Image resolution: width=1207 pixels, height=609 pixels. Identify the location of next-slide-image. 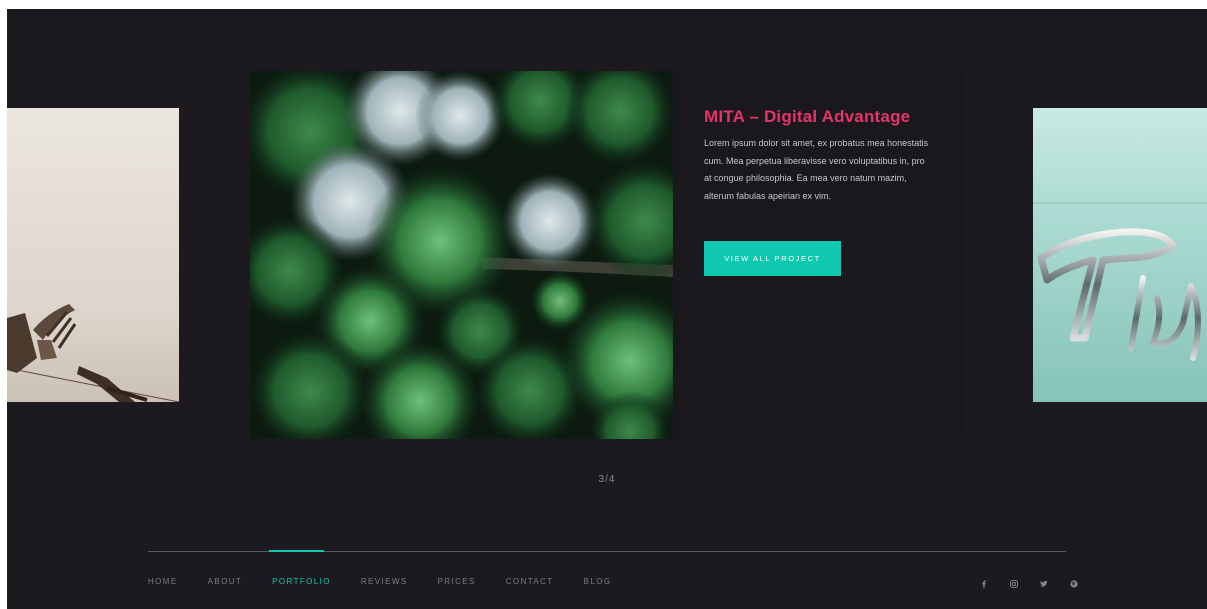
(1120, 255).